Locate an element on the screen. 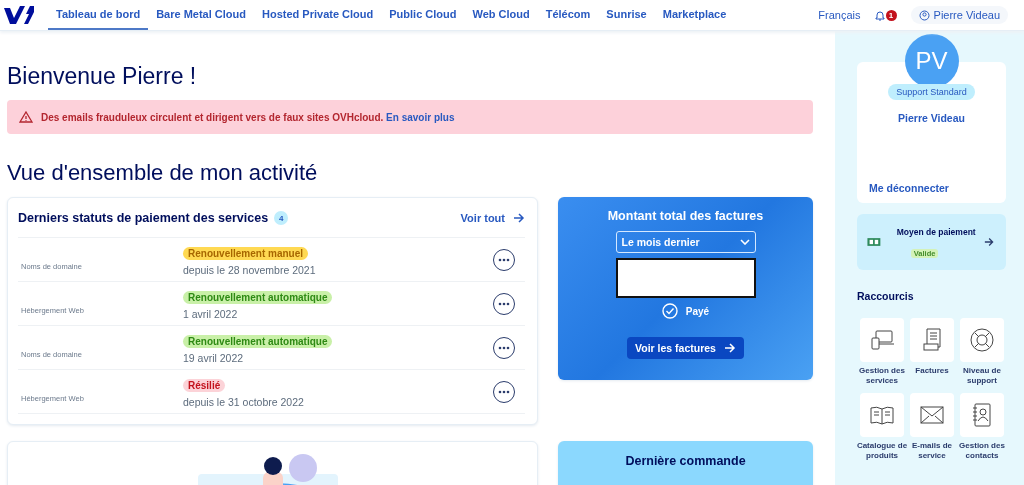 Image resolution: width=1024 pixels, height=485 pixels. shortcut-label: Gestion des contacts is located at coordinates (982, 451).